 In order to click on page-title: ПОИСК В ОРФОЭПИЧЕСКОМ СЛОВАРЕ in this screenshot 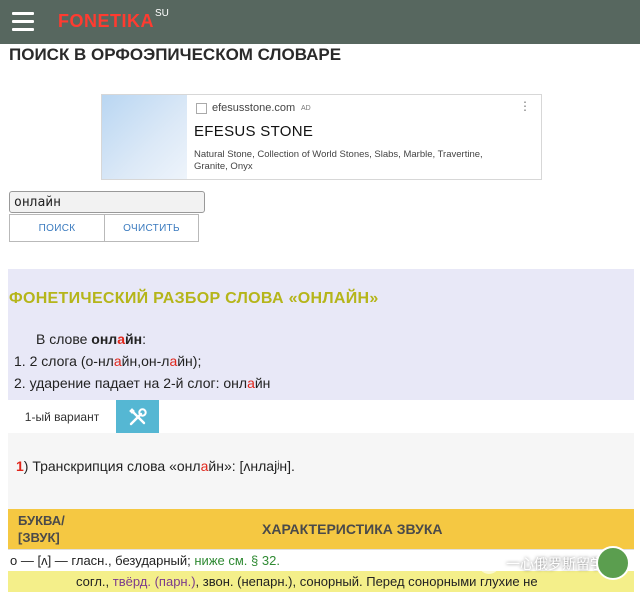, I will do `click(175, 54)`.